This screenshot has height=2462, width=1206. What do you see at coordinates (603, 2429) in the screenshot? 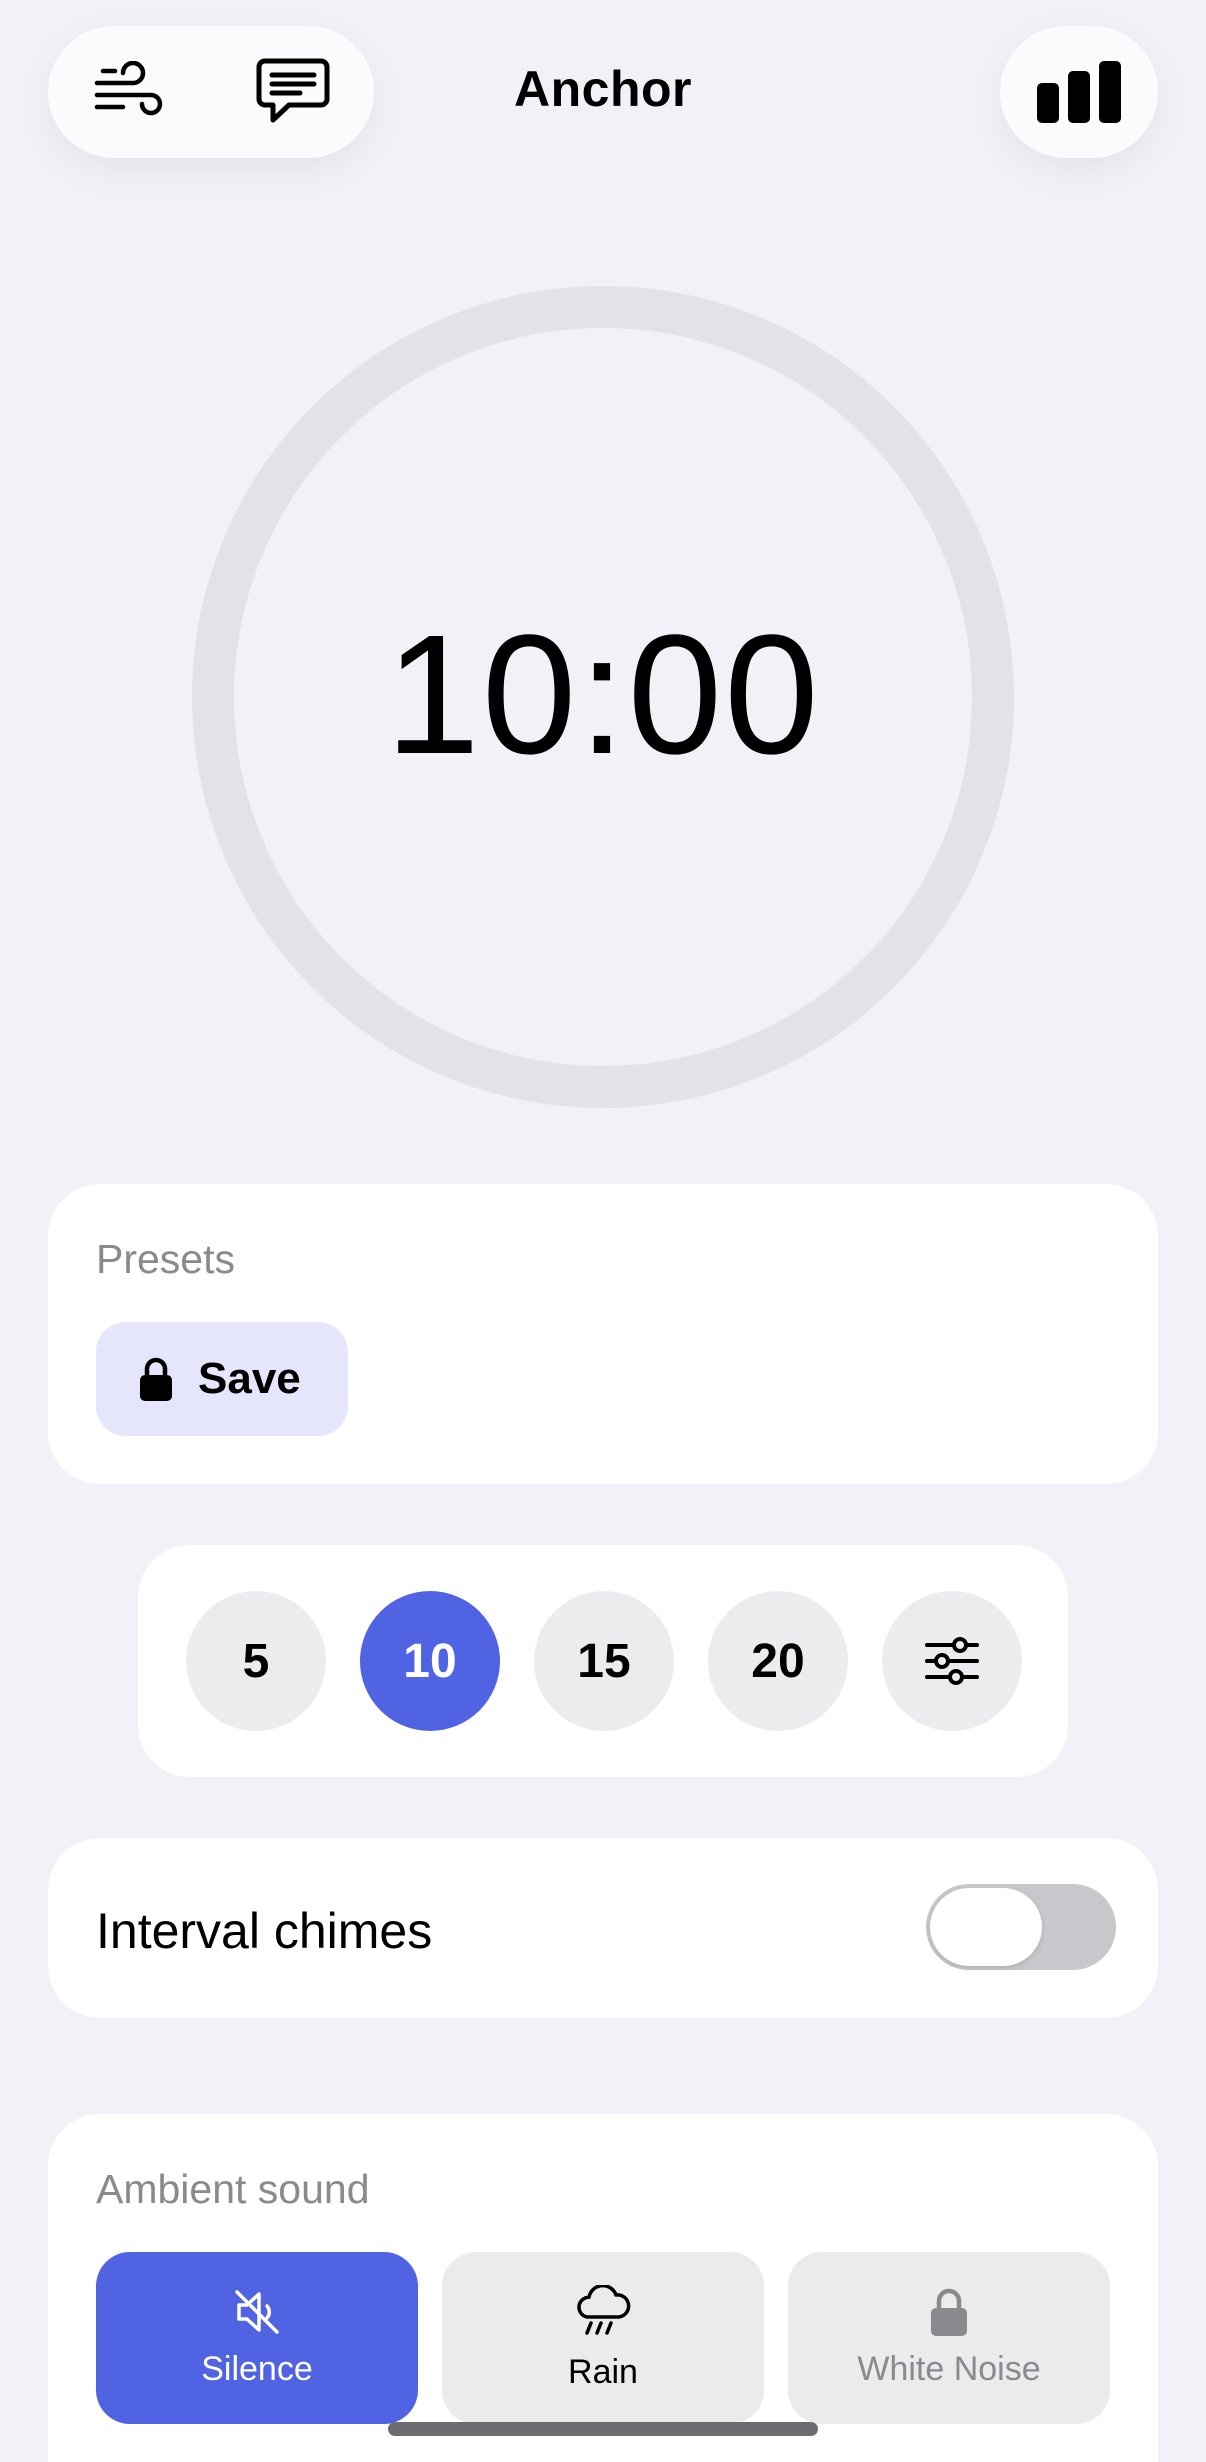
I see `home-indicator` at bounding box center [603, 2429].